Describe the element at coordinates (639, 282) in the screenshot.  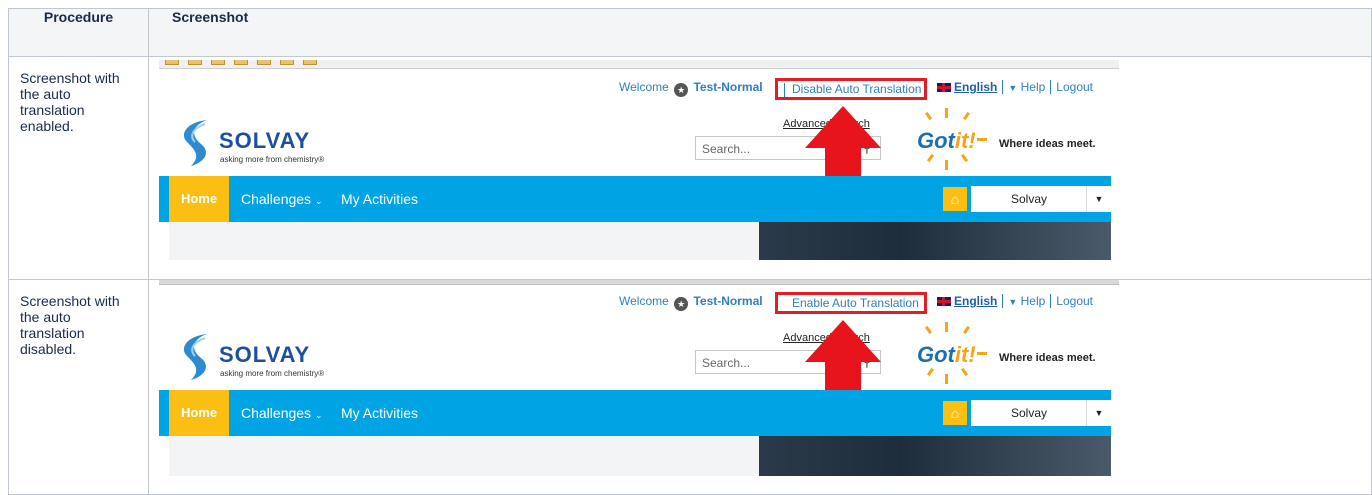
I see `browser-chrome-edge` at that location.